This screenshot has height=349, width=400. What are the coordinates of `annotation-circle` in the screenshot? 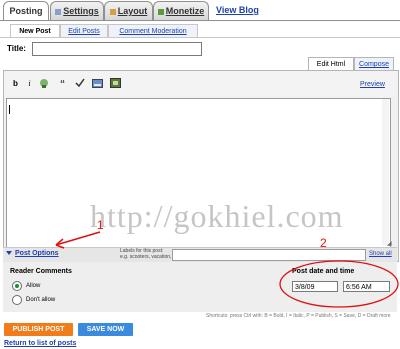 It's located at (339, 284).